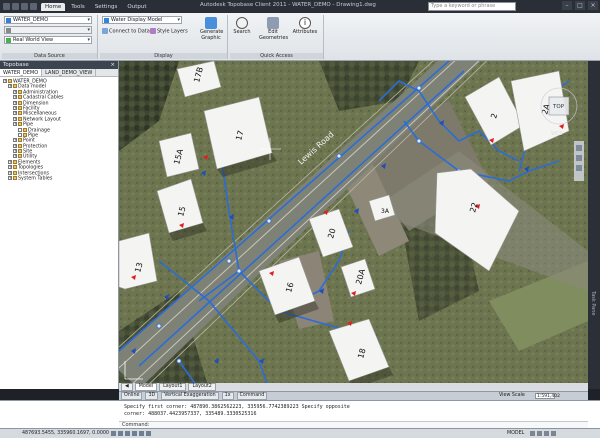  I want to click on lock-icon, so click(546, 433).